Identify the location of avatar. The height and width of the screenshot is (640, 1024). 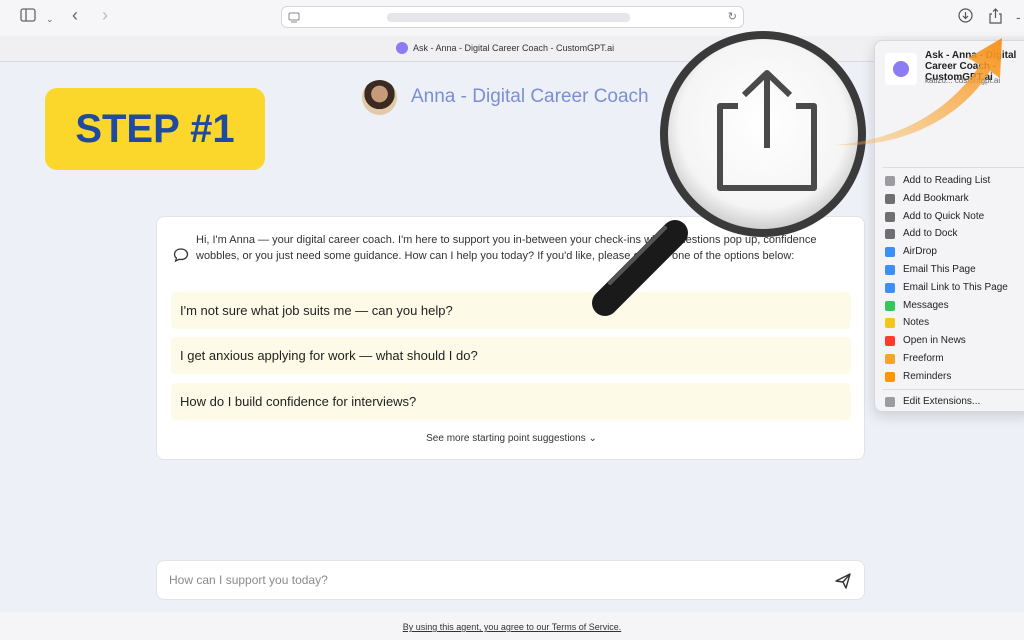
(379, 97).